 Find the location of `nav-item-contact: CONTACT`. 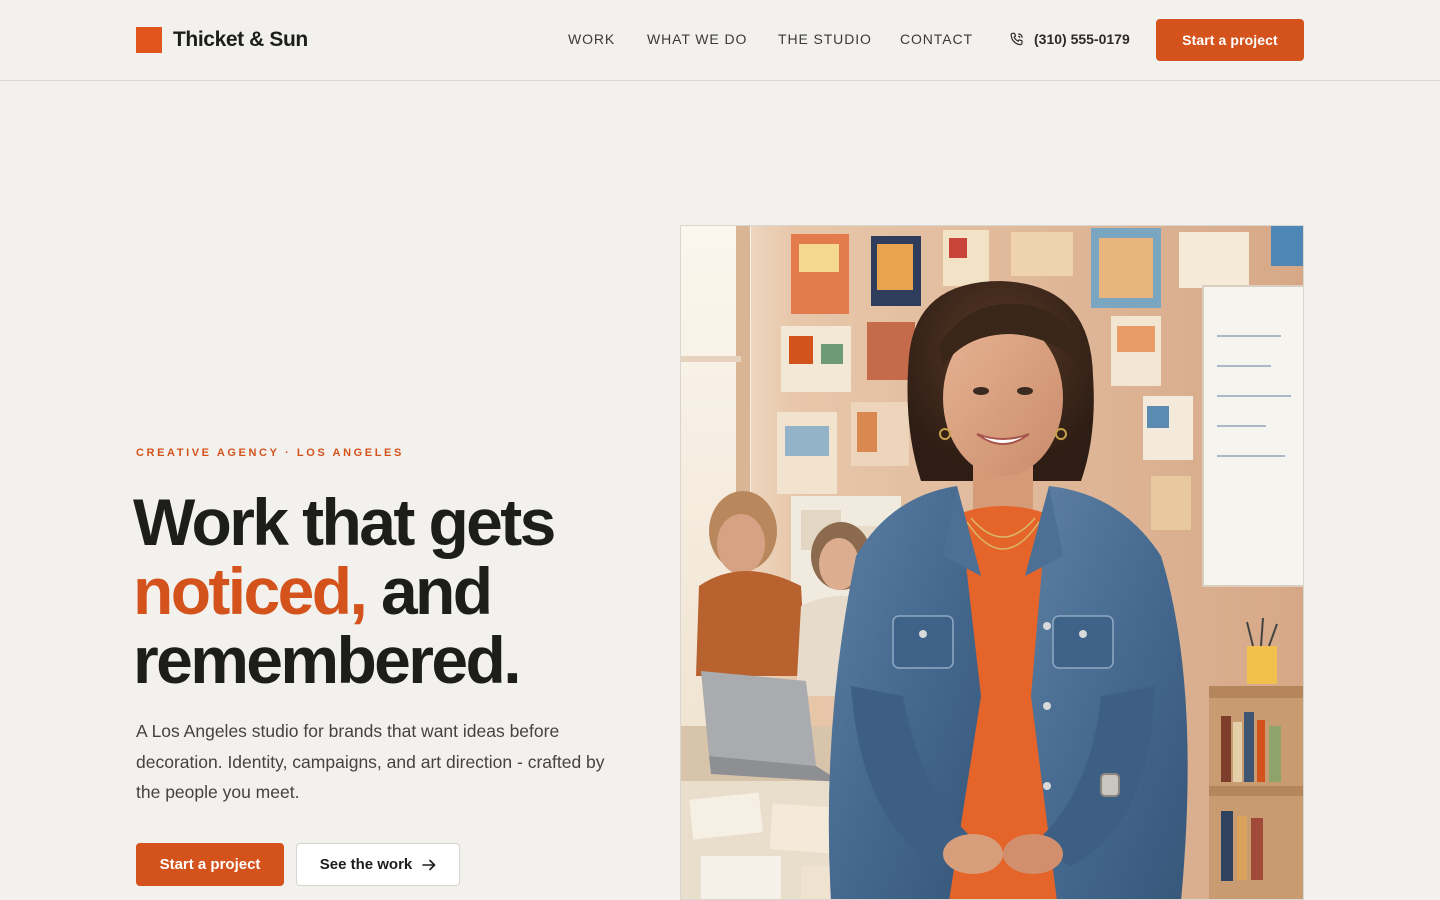

nav-item-contact: CONTACT is located at coordinates (936, 39).